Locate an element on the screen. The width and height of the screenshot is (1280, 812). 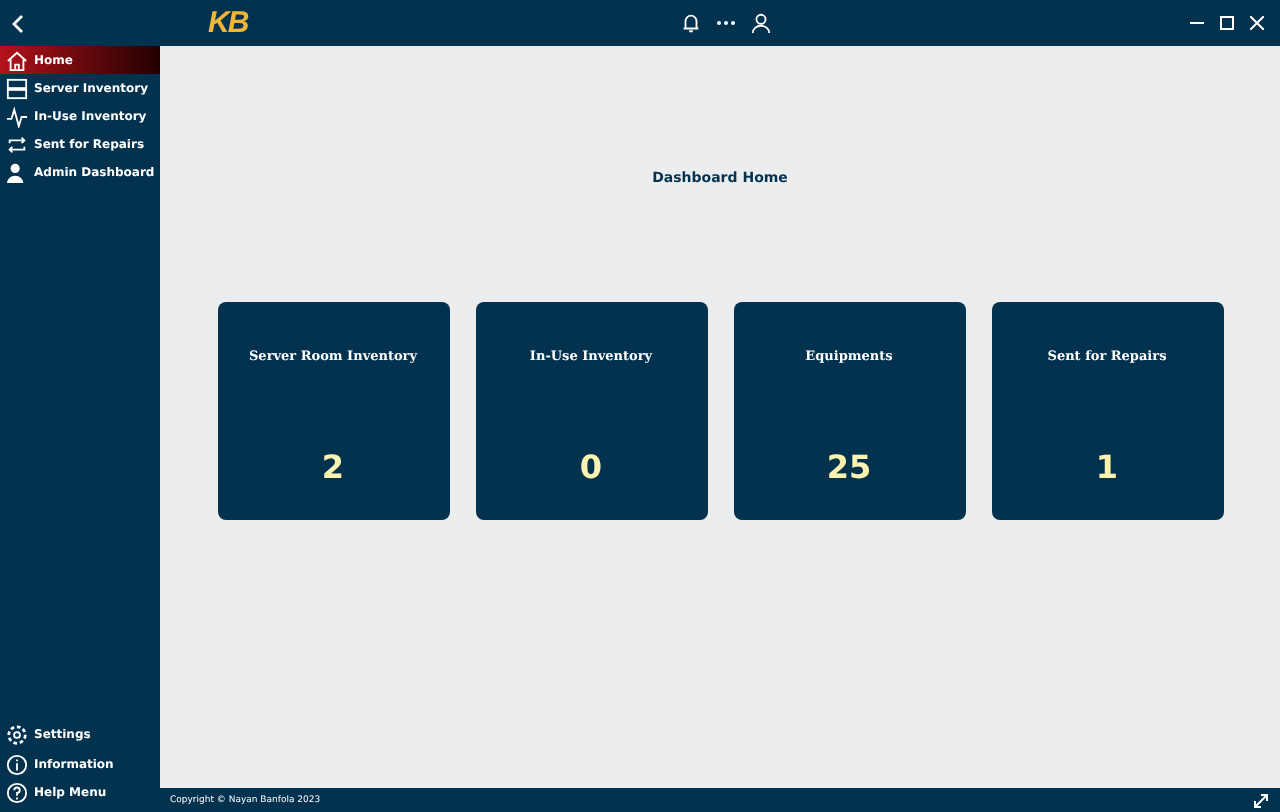
card-count: 25 is located at coordinates (849, 467).